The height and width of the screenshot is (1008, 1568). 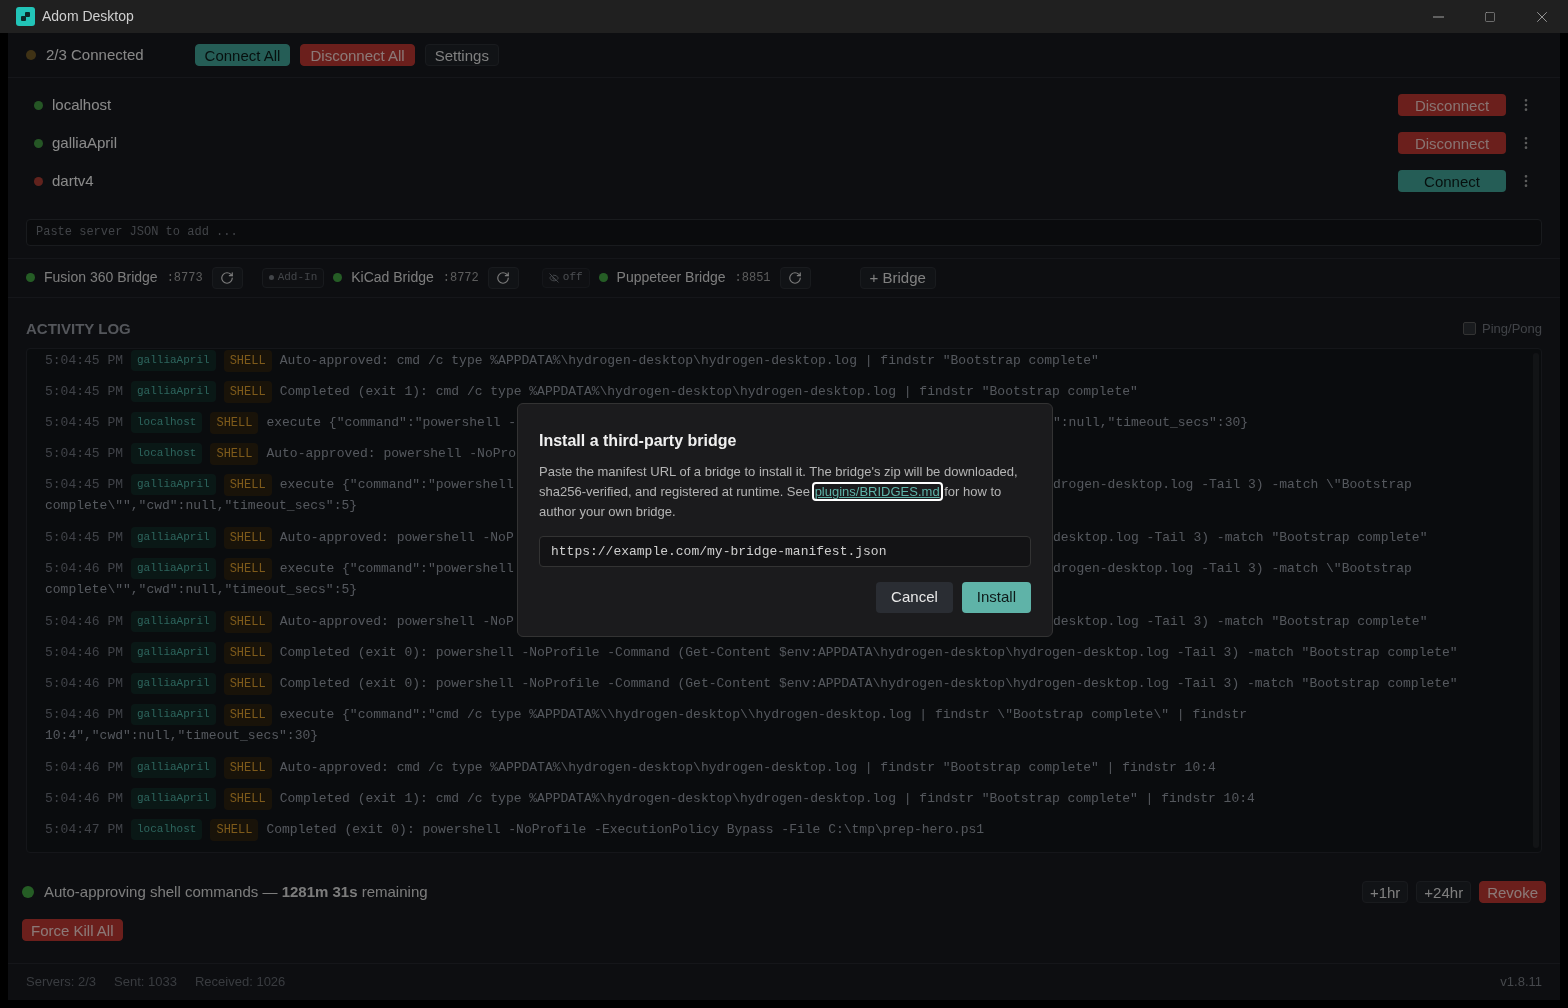 What do you see at coordinates (1469, 329) in the screenshot?
I see `ping-pong-checkbox` at bounding box center [1469, 329].